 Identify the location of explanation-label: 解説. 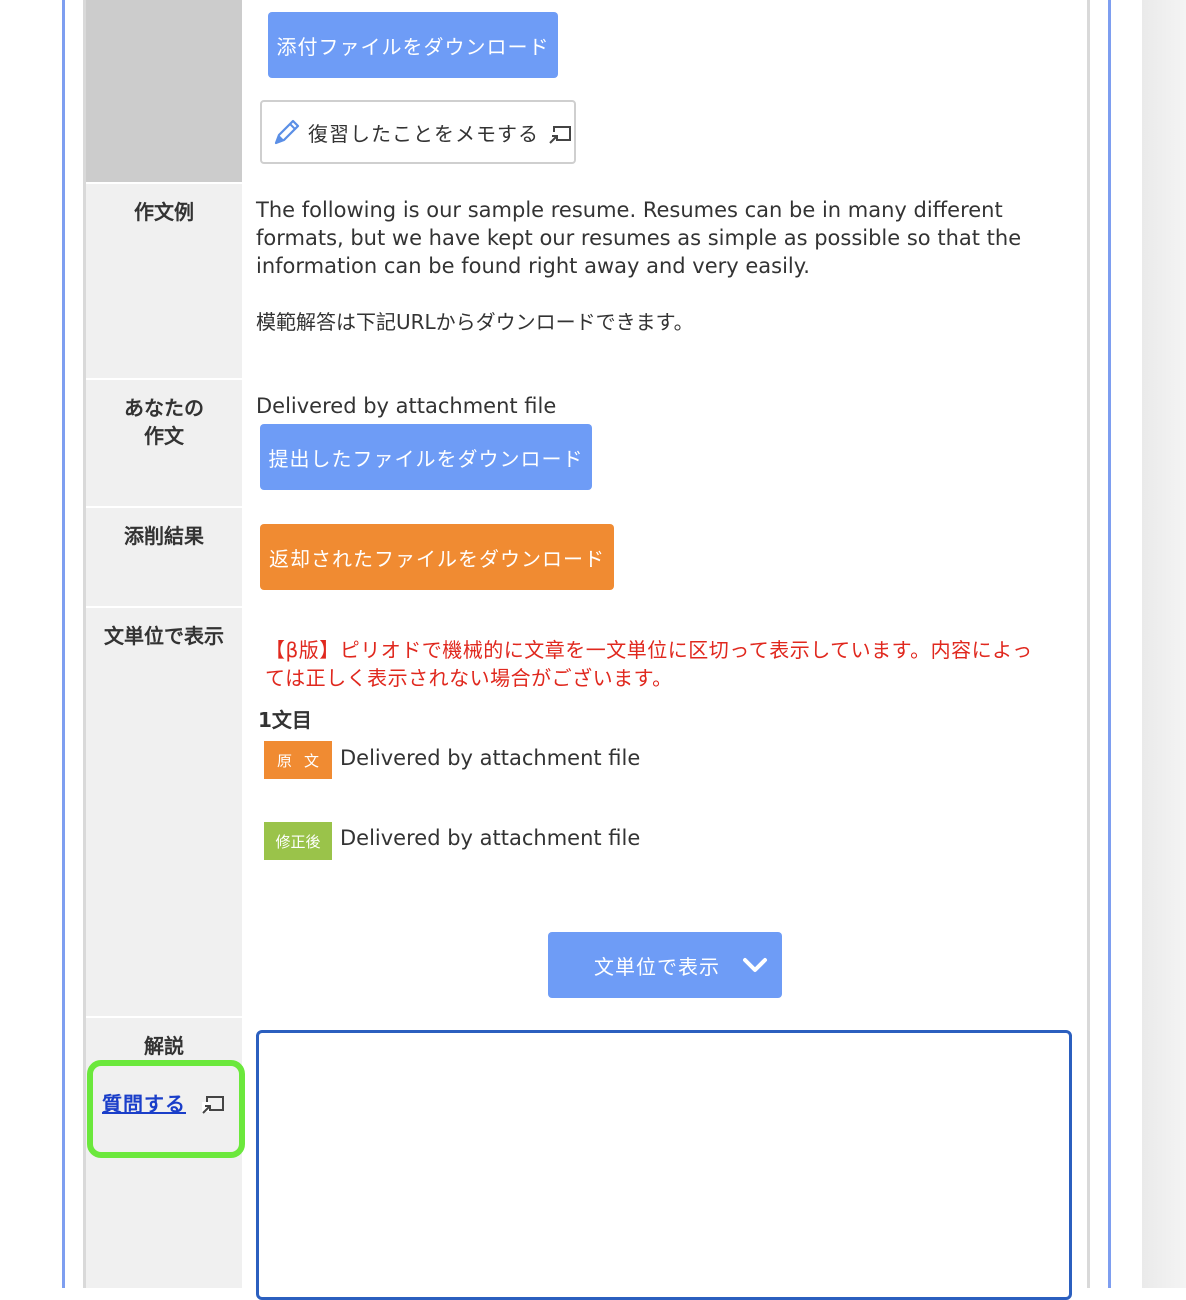
(164, 1046).